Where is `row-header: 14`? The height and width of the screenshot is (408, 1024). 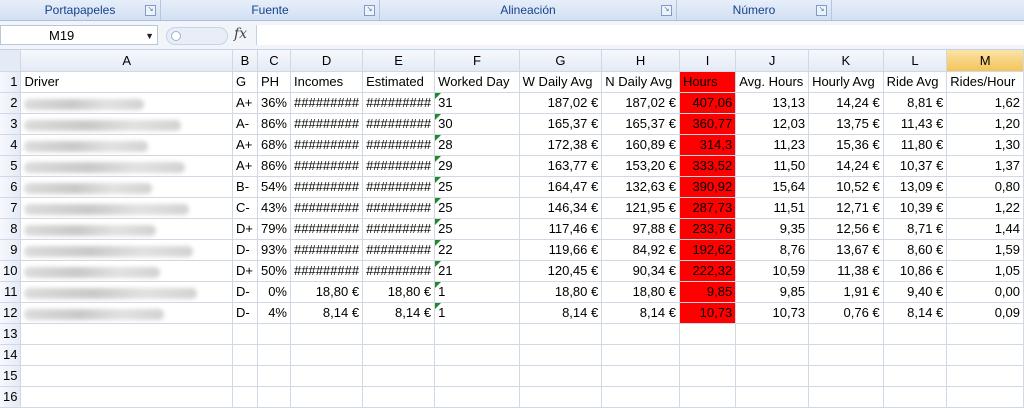 row-header: 14 is located at coordinates (11, 355).